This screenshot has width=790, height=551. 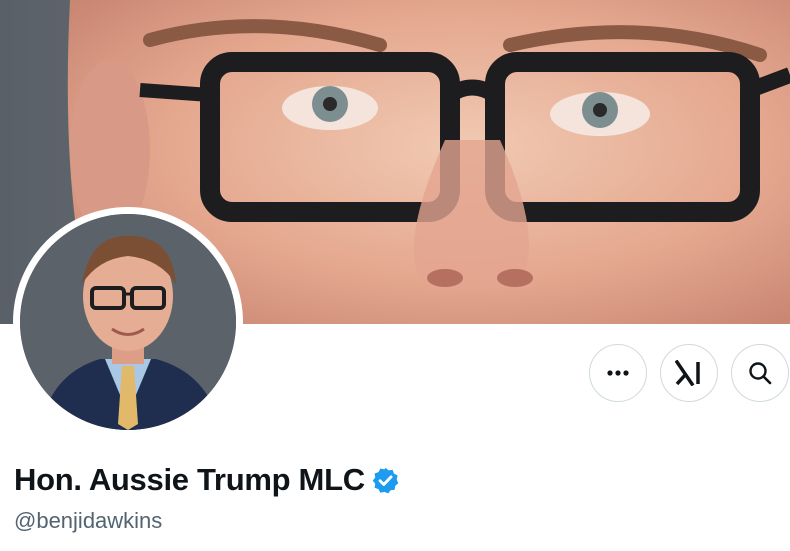 I want to click on grok-button, so click(x=689, y=373).